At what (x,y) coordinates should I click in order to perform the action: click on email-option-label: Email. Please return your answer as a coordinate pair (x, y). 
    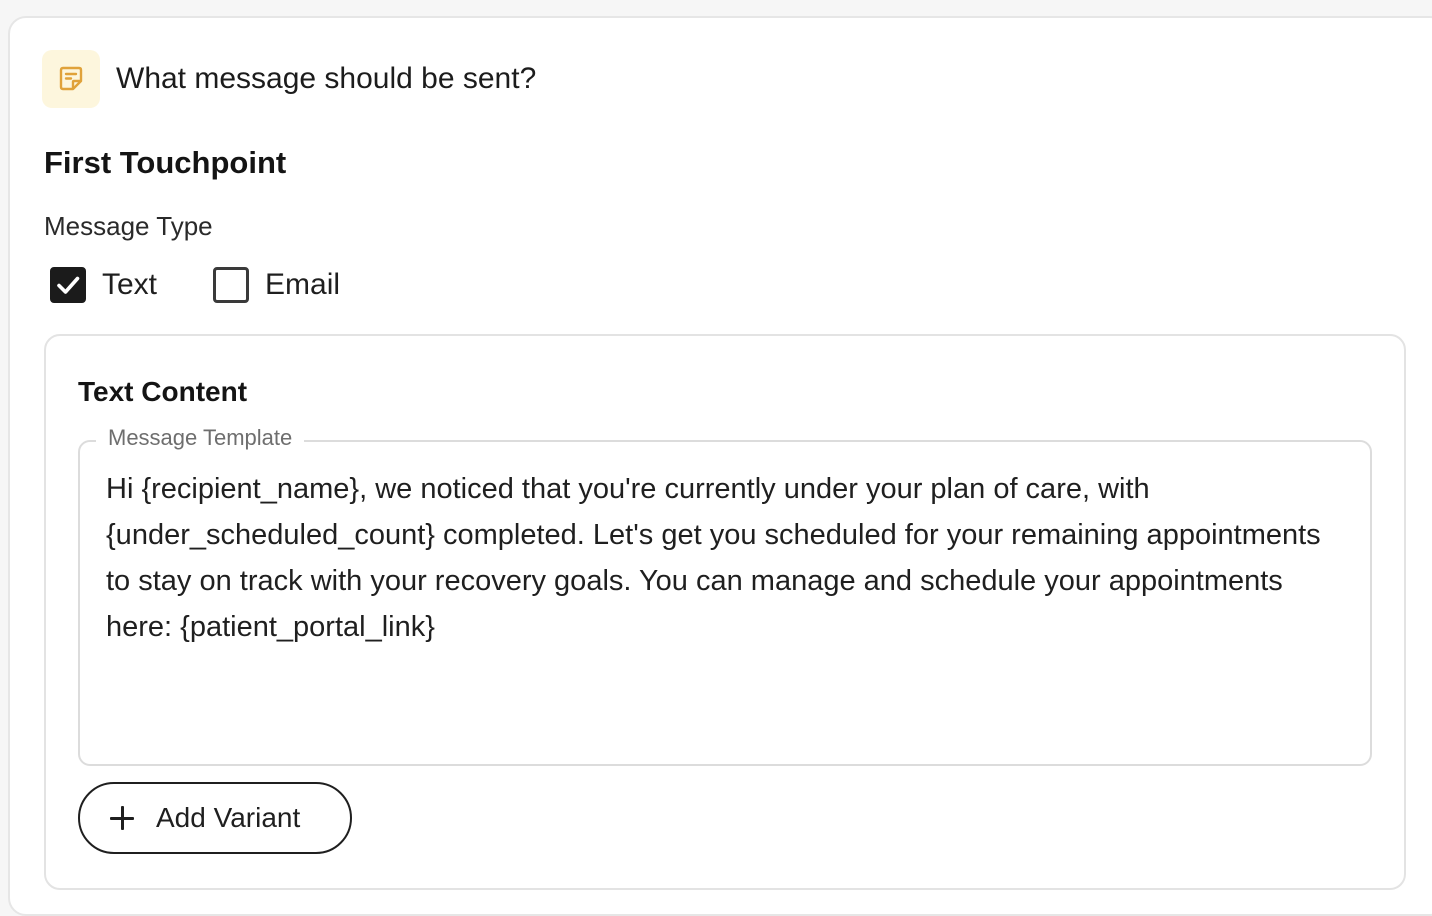
    Looking at the image, I should click on (303, 284).